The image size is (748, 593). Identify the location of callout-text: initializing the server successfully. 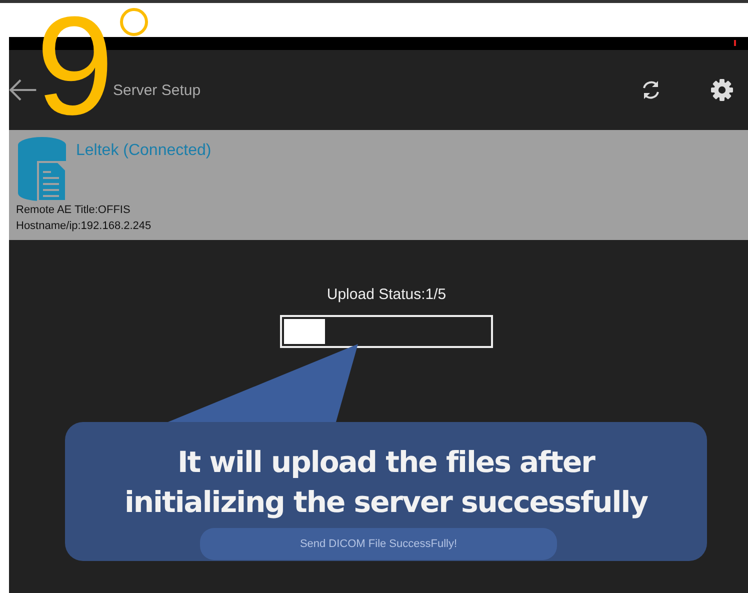
(386, 502).